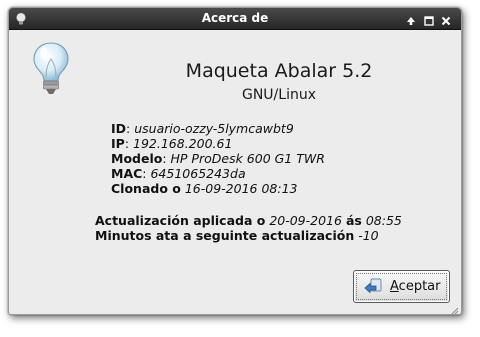 Image resolution: width=480 pixels, height=337 pixels. What do you see at coordinates (198, 173) in the screenshot?
I see `info-value: 6451065243da` at bounding box center [198, 173].